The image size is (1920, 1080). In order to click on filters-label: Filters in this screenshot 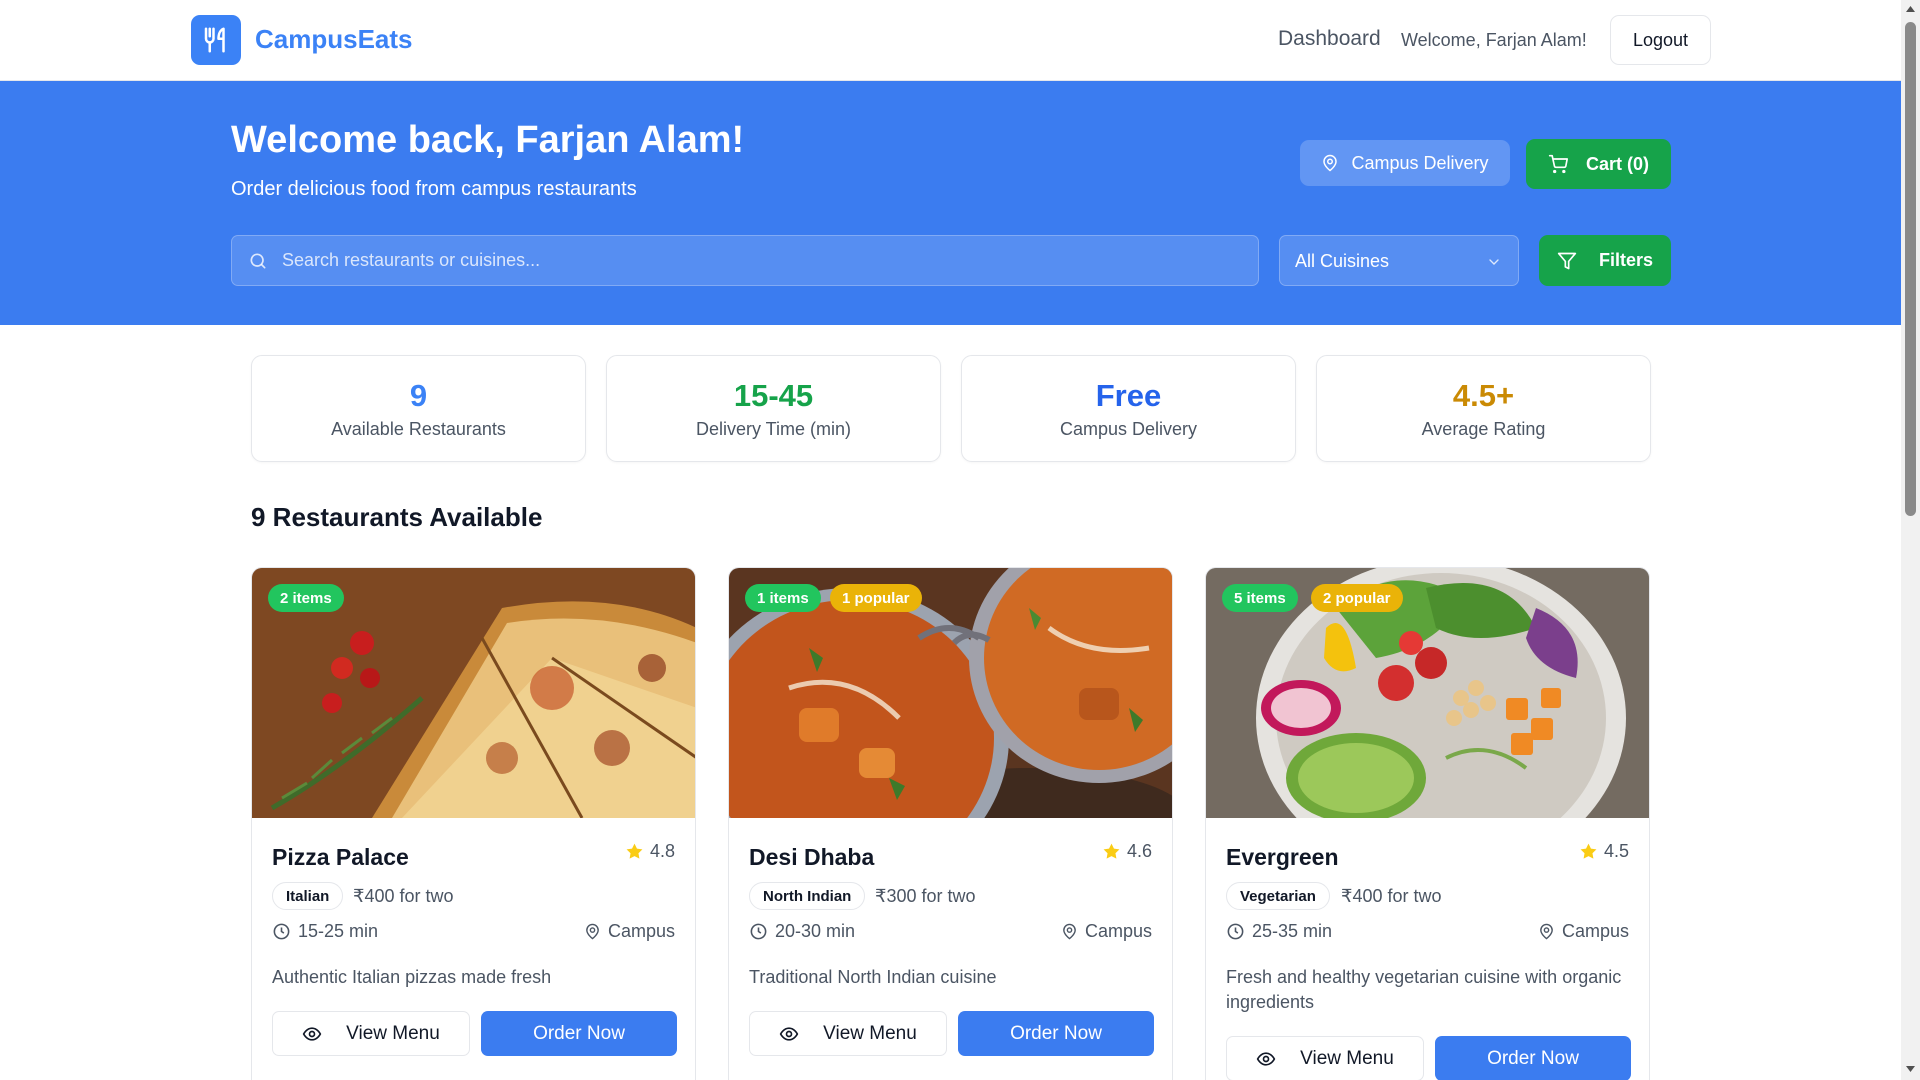, I will do `click(1626, 260)`.